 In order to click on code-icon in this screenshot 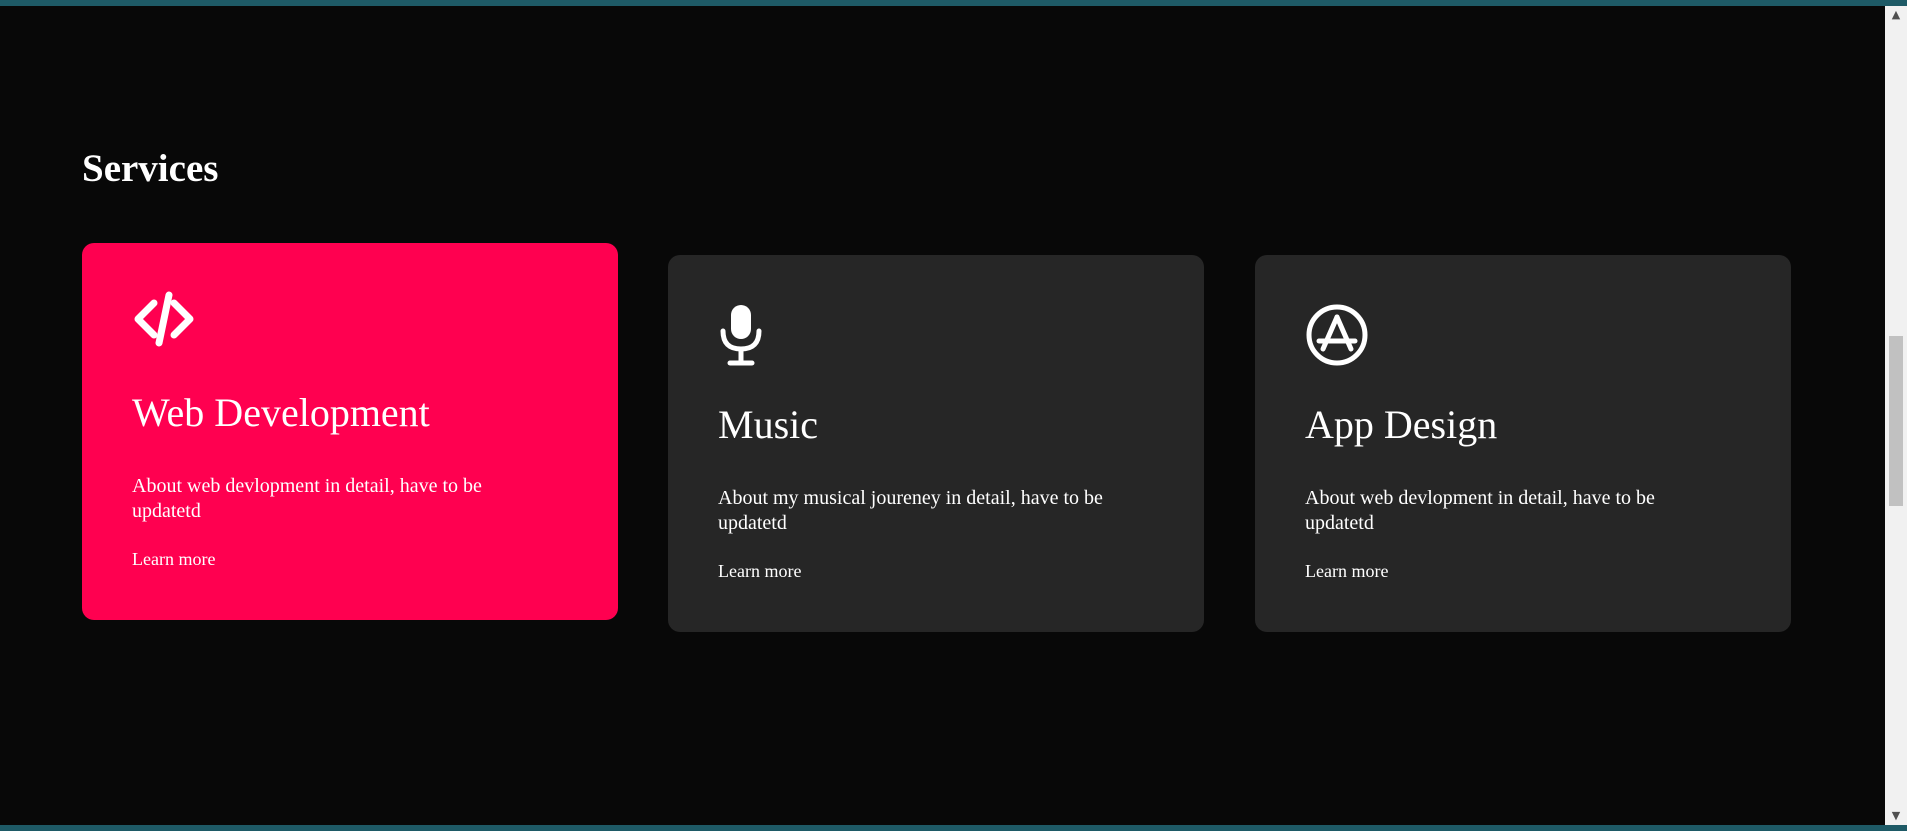, I will do `click(164, 323)`.